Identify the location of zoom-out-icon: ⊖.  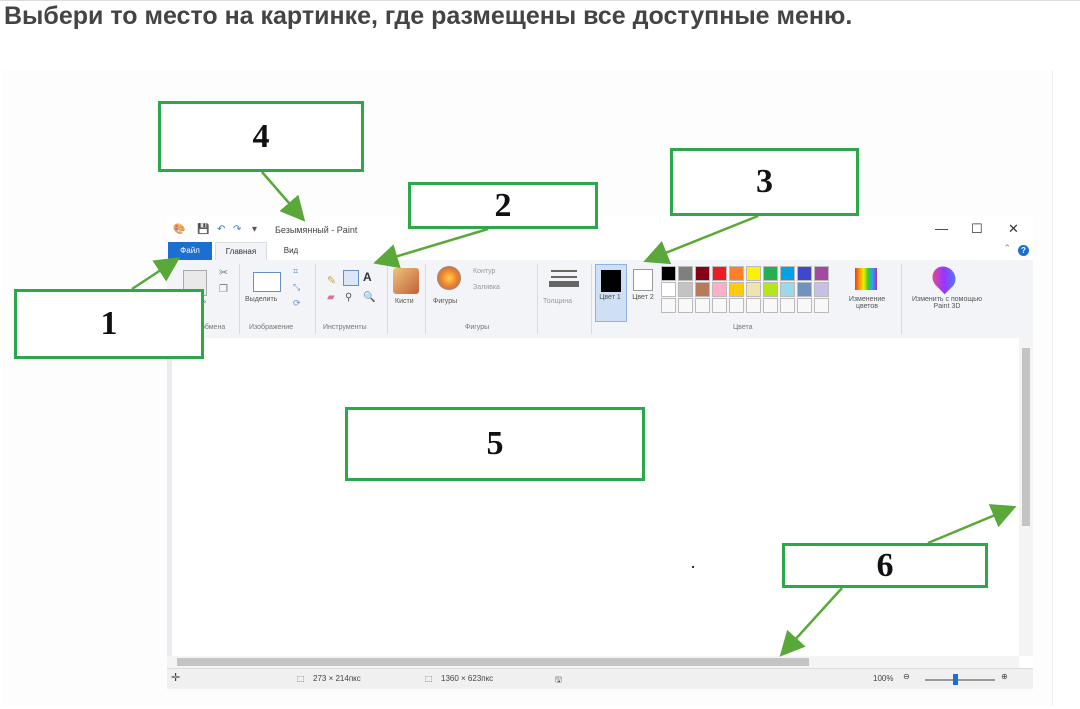
(906, 676).